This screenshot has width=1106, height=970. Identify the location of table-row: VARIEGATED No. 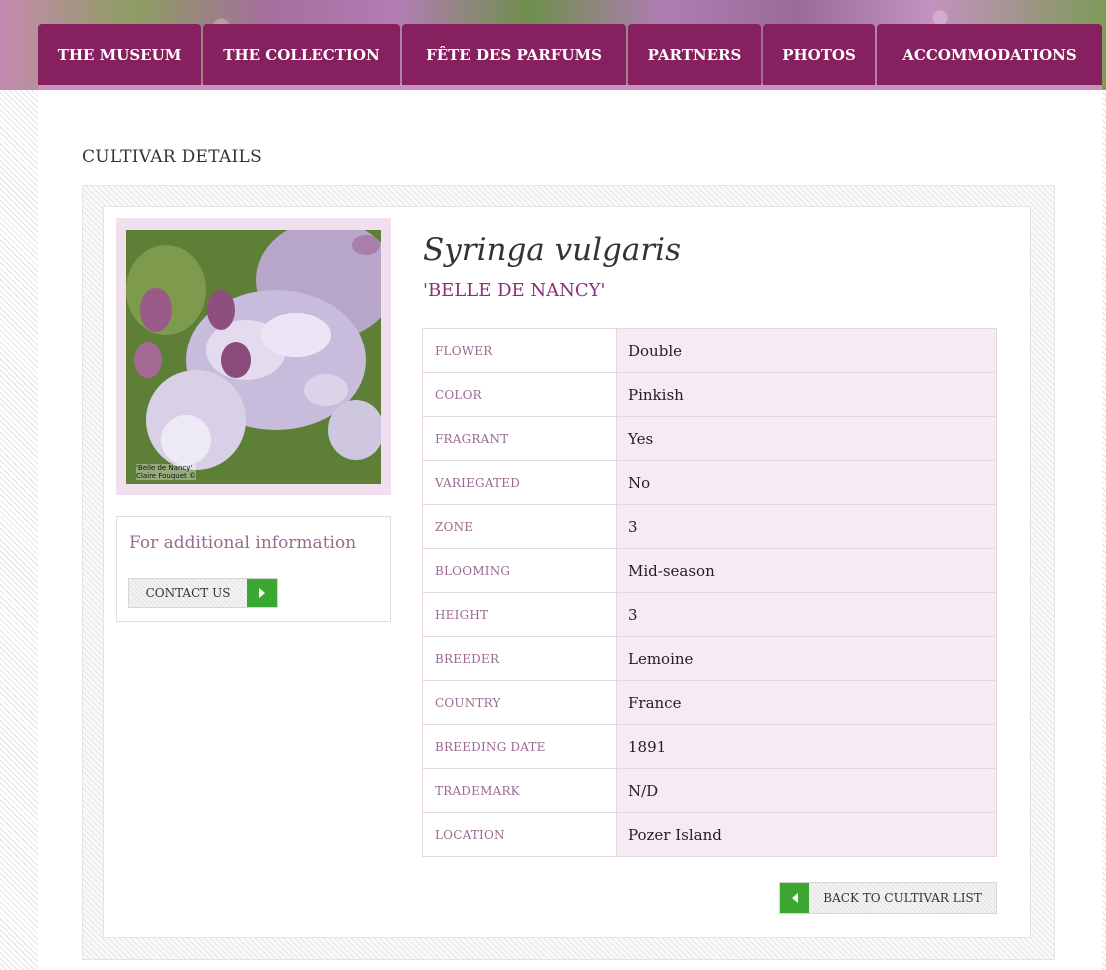
(709, 482).